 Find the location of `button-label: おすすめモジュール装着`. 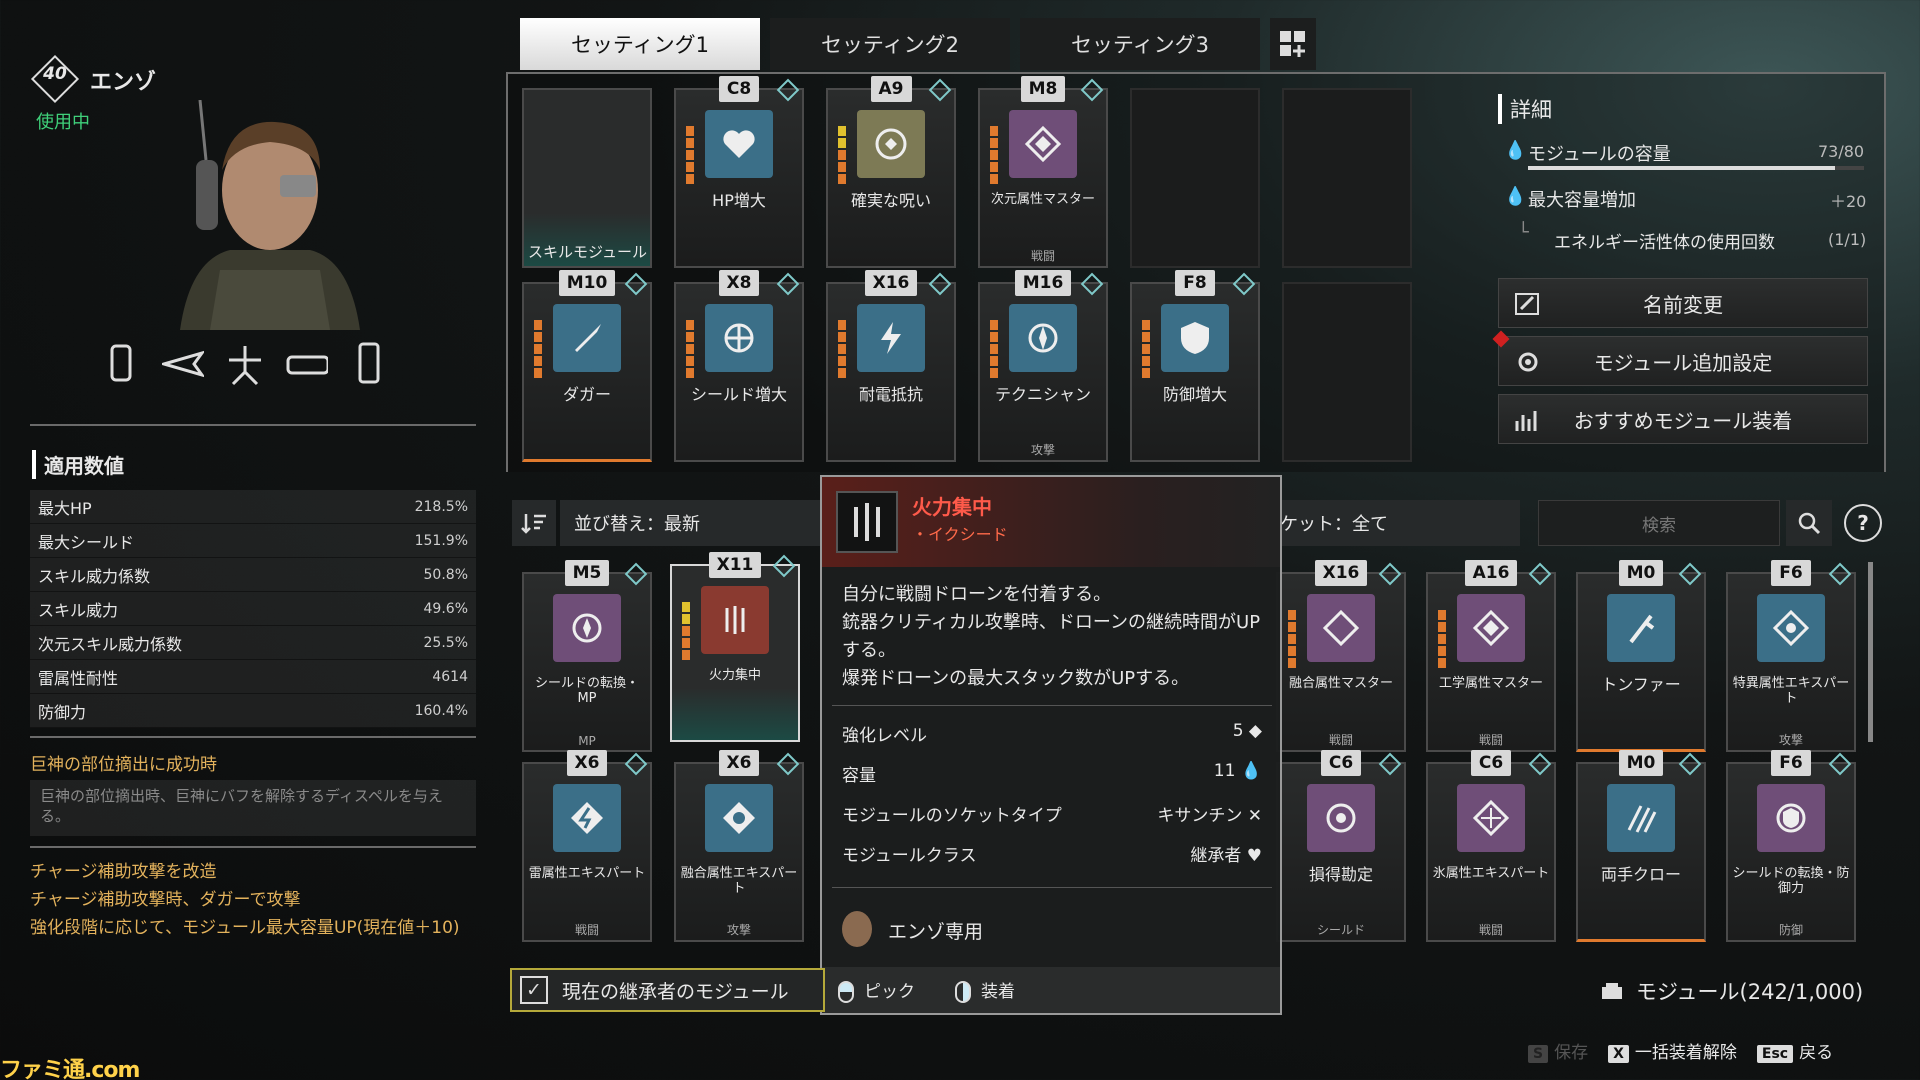

button-label: おすすめモジュール装着 is located at coordinates (1683, 420).